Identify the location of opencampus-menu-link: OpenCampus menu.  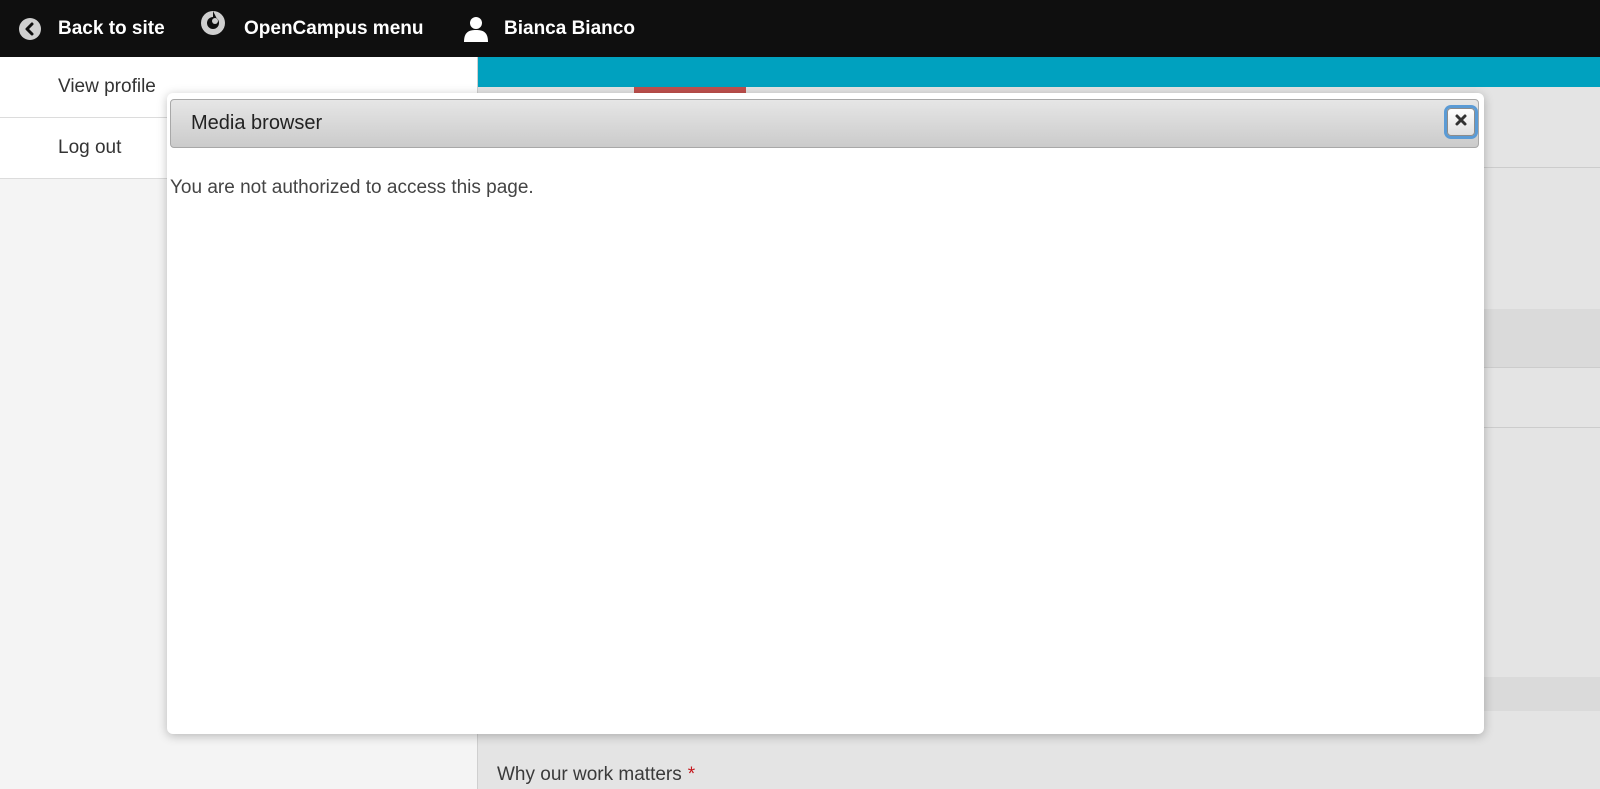
(311, 28).